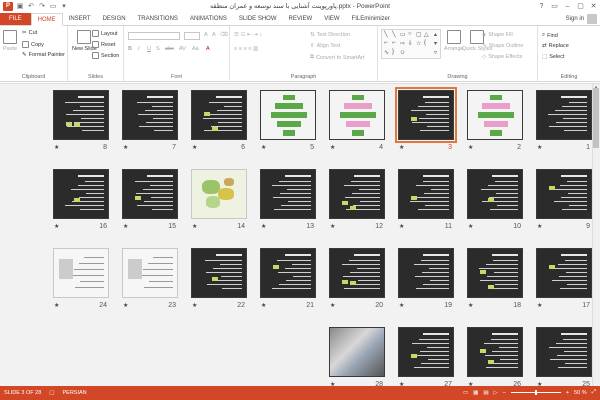 This screenshot has height=400, width=600. I want to click on vertical-scrollbar: ▲, so click(596, 235).